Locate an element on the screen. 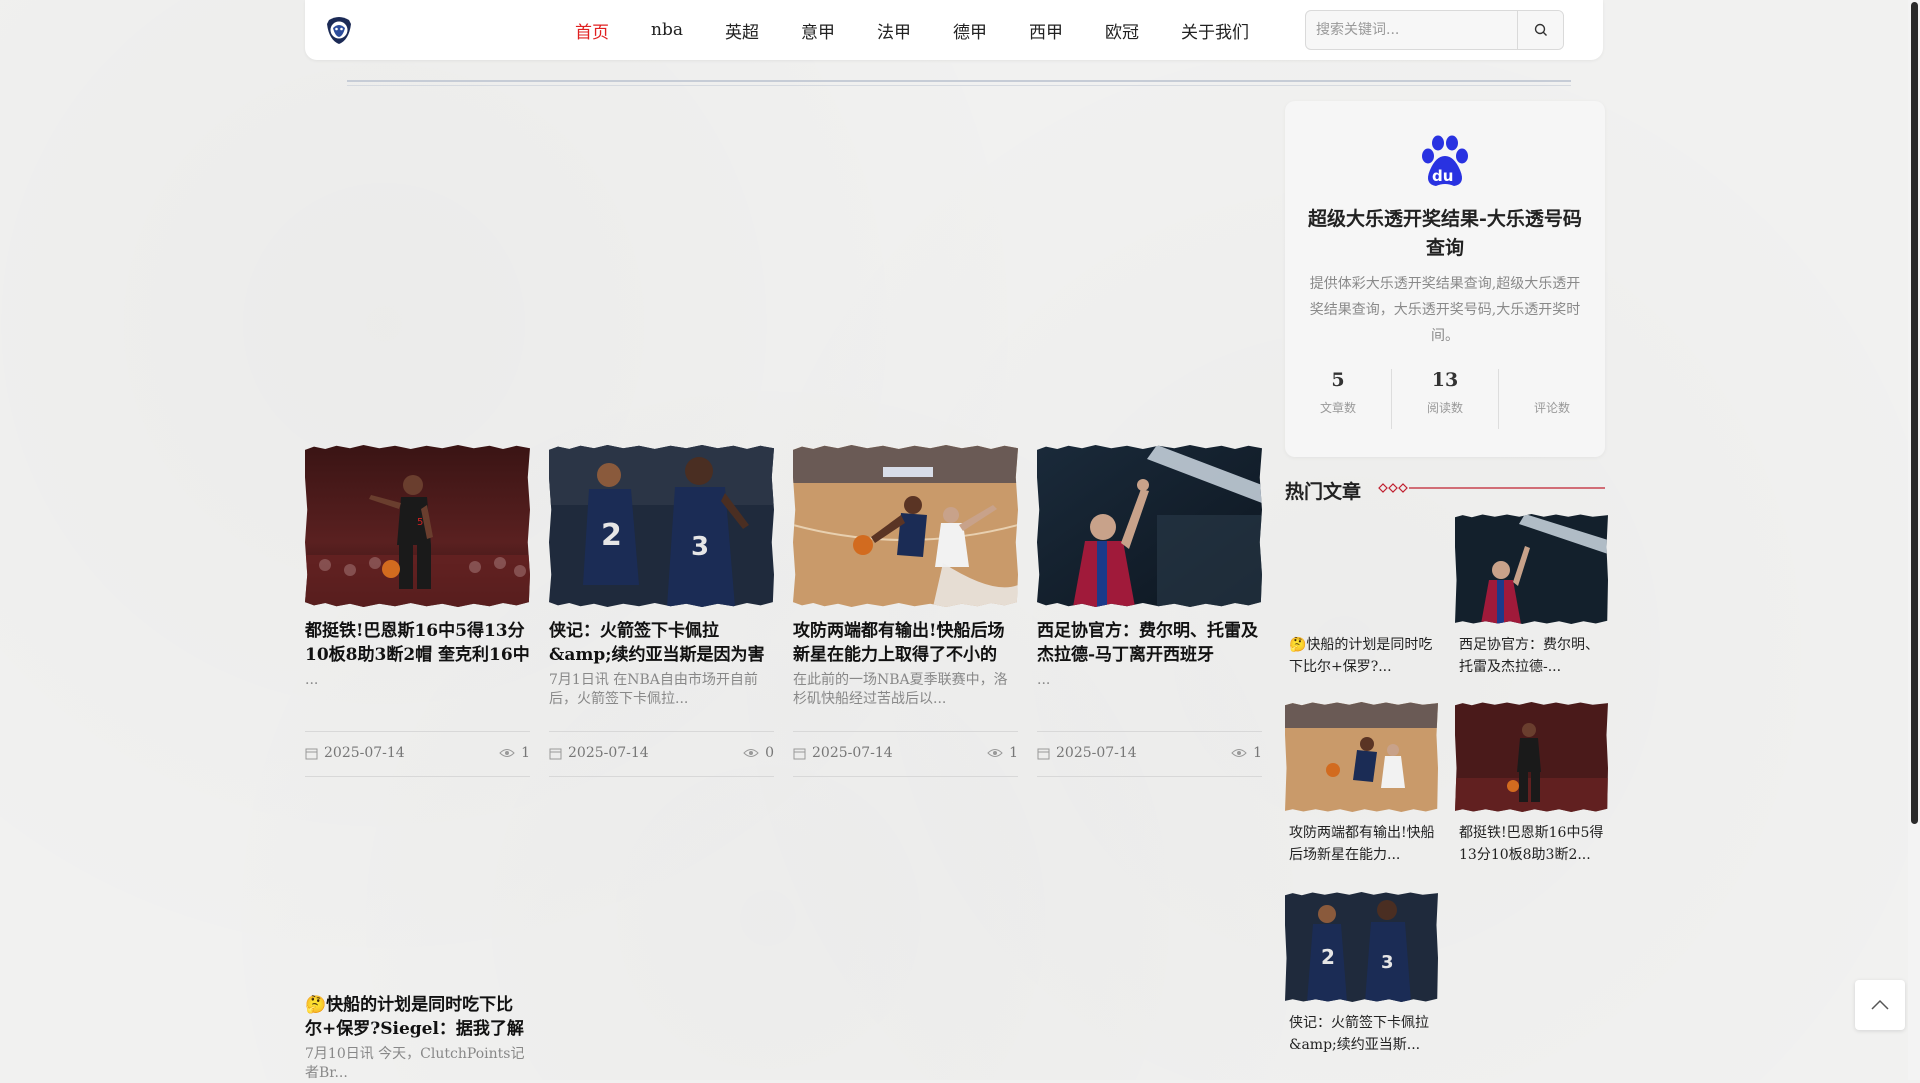 The image size is (1920, 1083). search-box is located at coordinates (1434, 30).